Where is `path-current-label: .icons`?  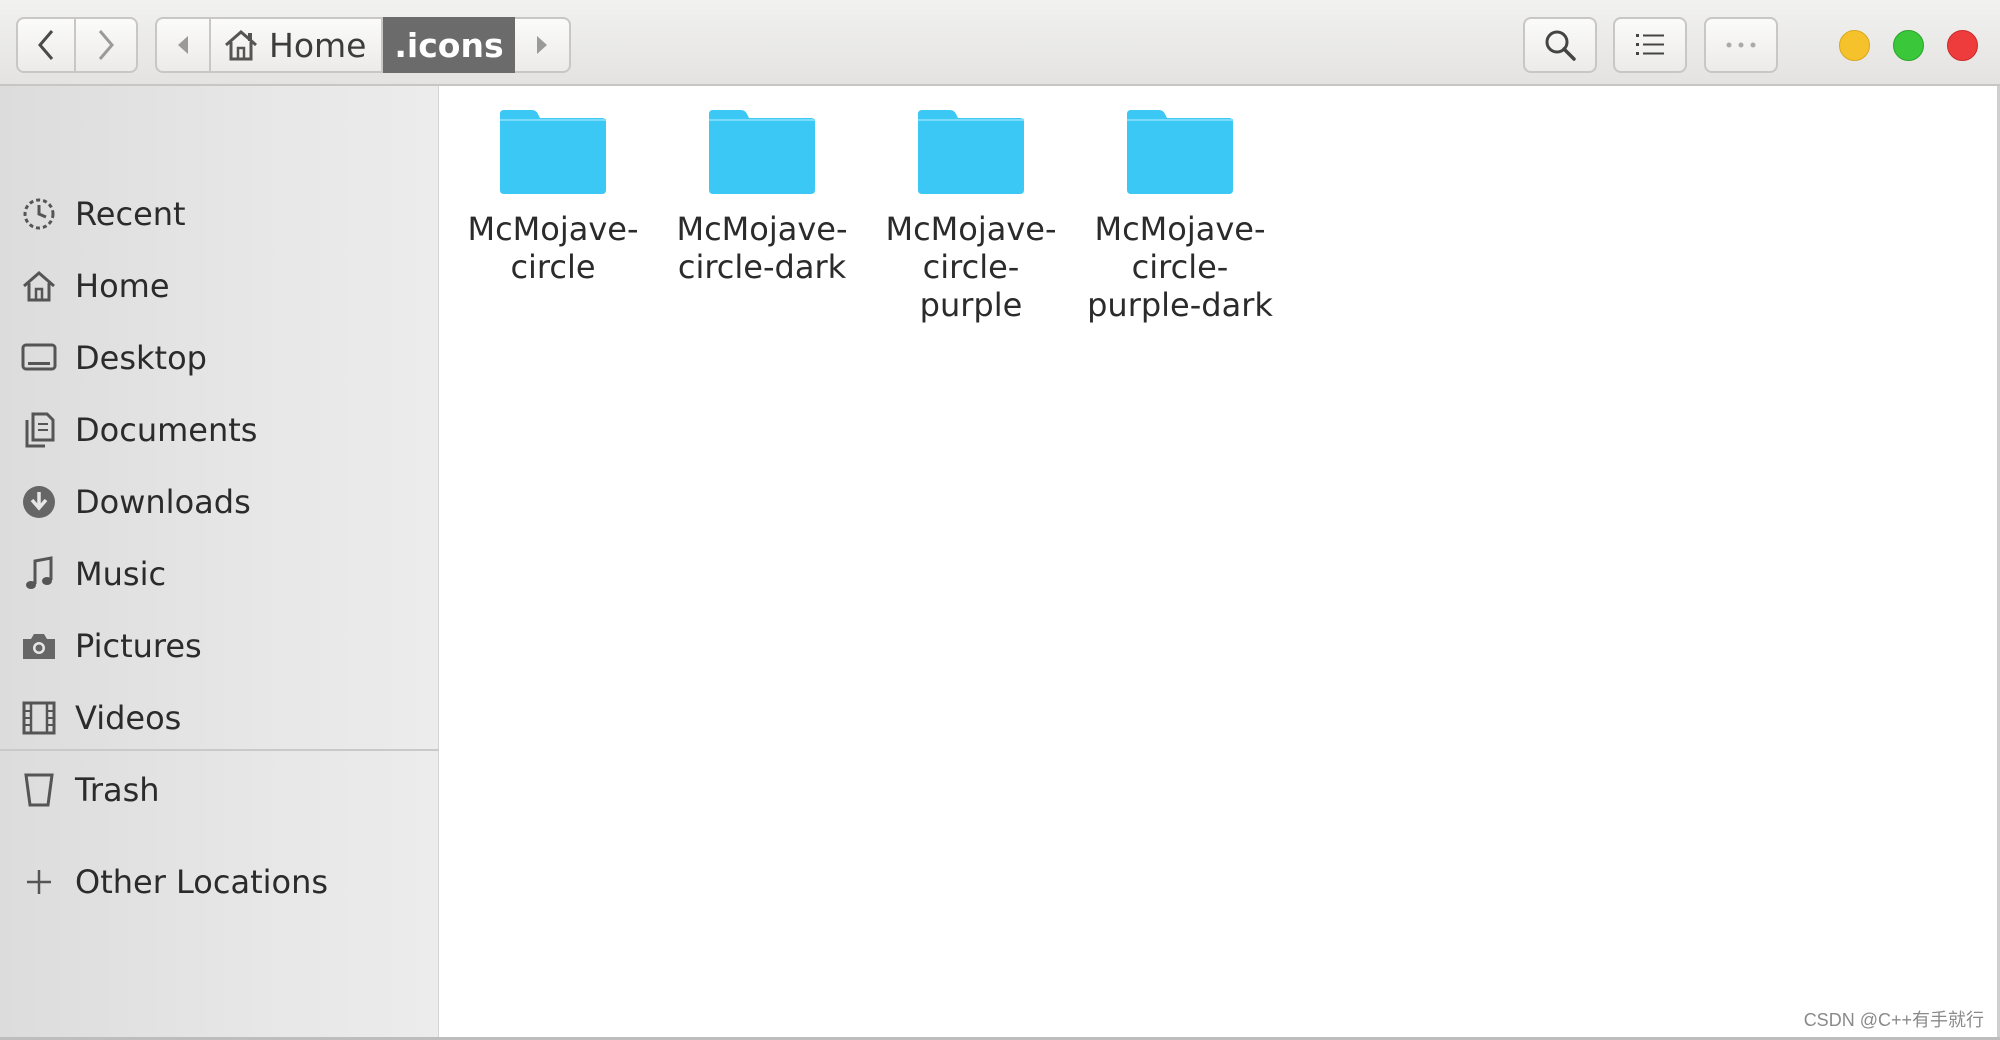
path-current-label: .icons is located at coordinates (449, 45).